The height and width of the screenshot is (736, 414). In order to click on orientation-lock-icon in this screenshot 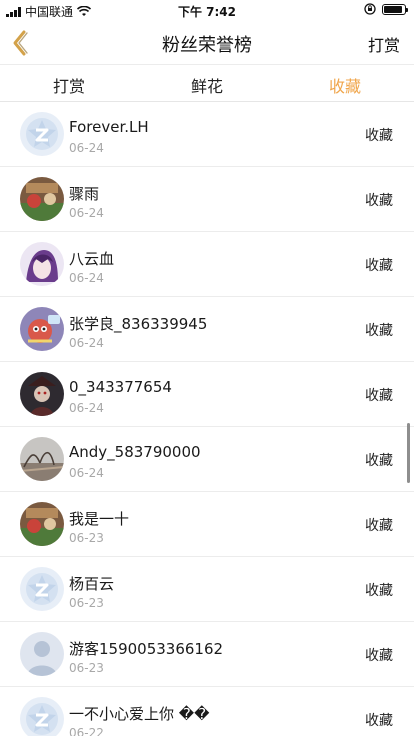, I will do `click(370, 9)`.